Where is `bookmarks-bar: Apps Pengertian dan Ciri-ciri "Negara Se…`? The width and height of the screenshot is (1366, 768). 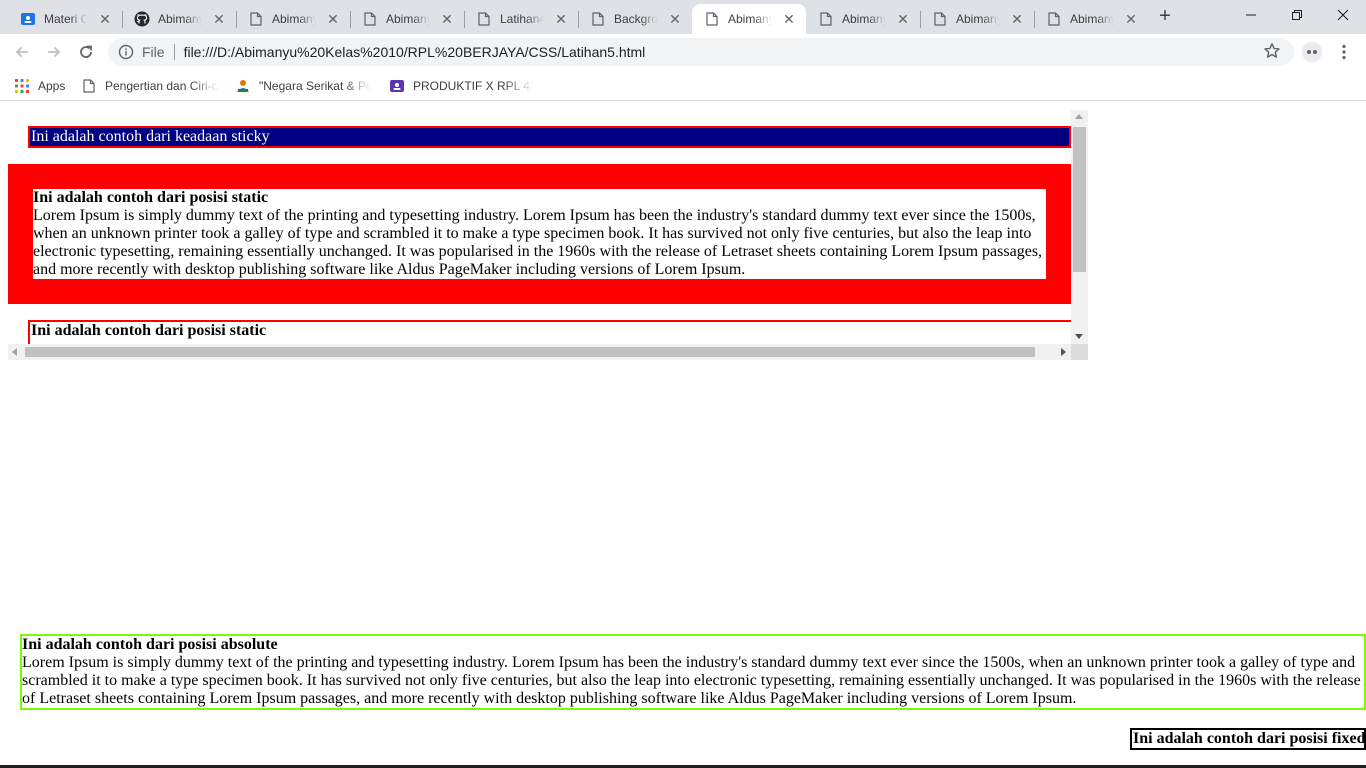 bookmarks-bar: Apps Pengertian dan Ciri-ciri "Negara Se… is located at coordinates (683, 85).